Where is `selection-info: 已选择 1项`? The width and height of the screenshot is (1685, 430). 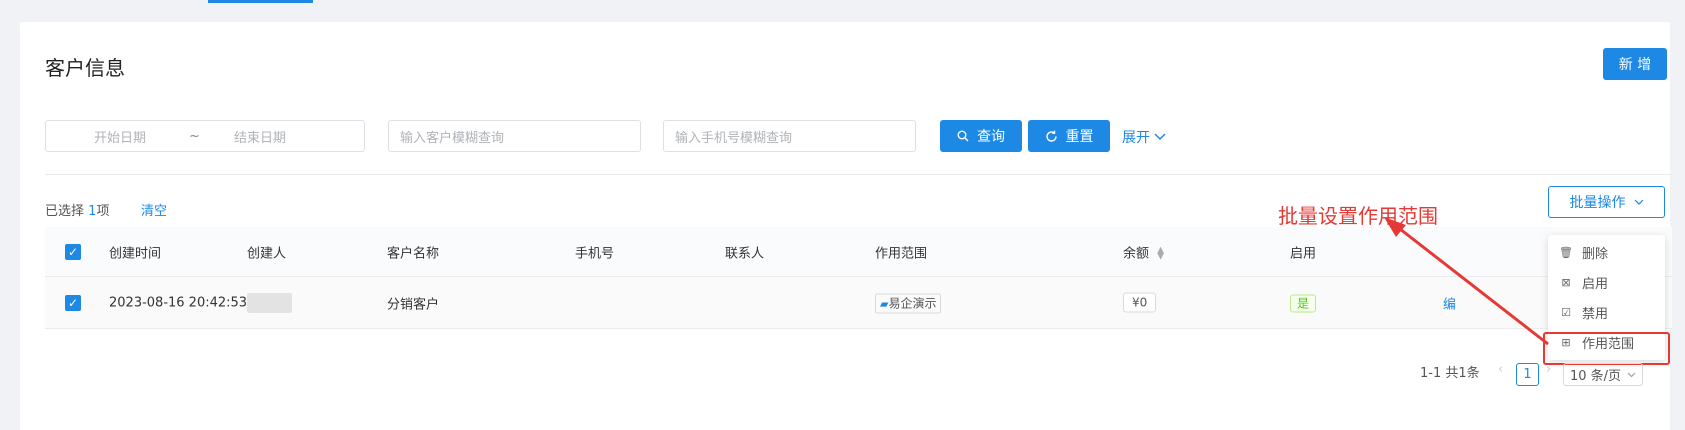
selection-info: 已选择 1项 is located at coordinates (77, 209).